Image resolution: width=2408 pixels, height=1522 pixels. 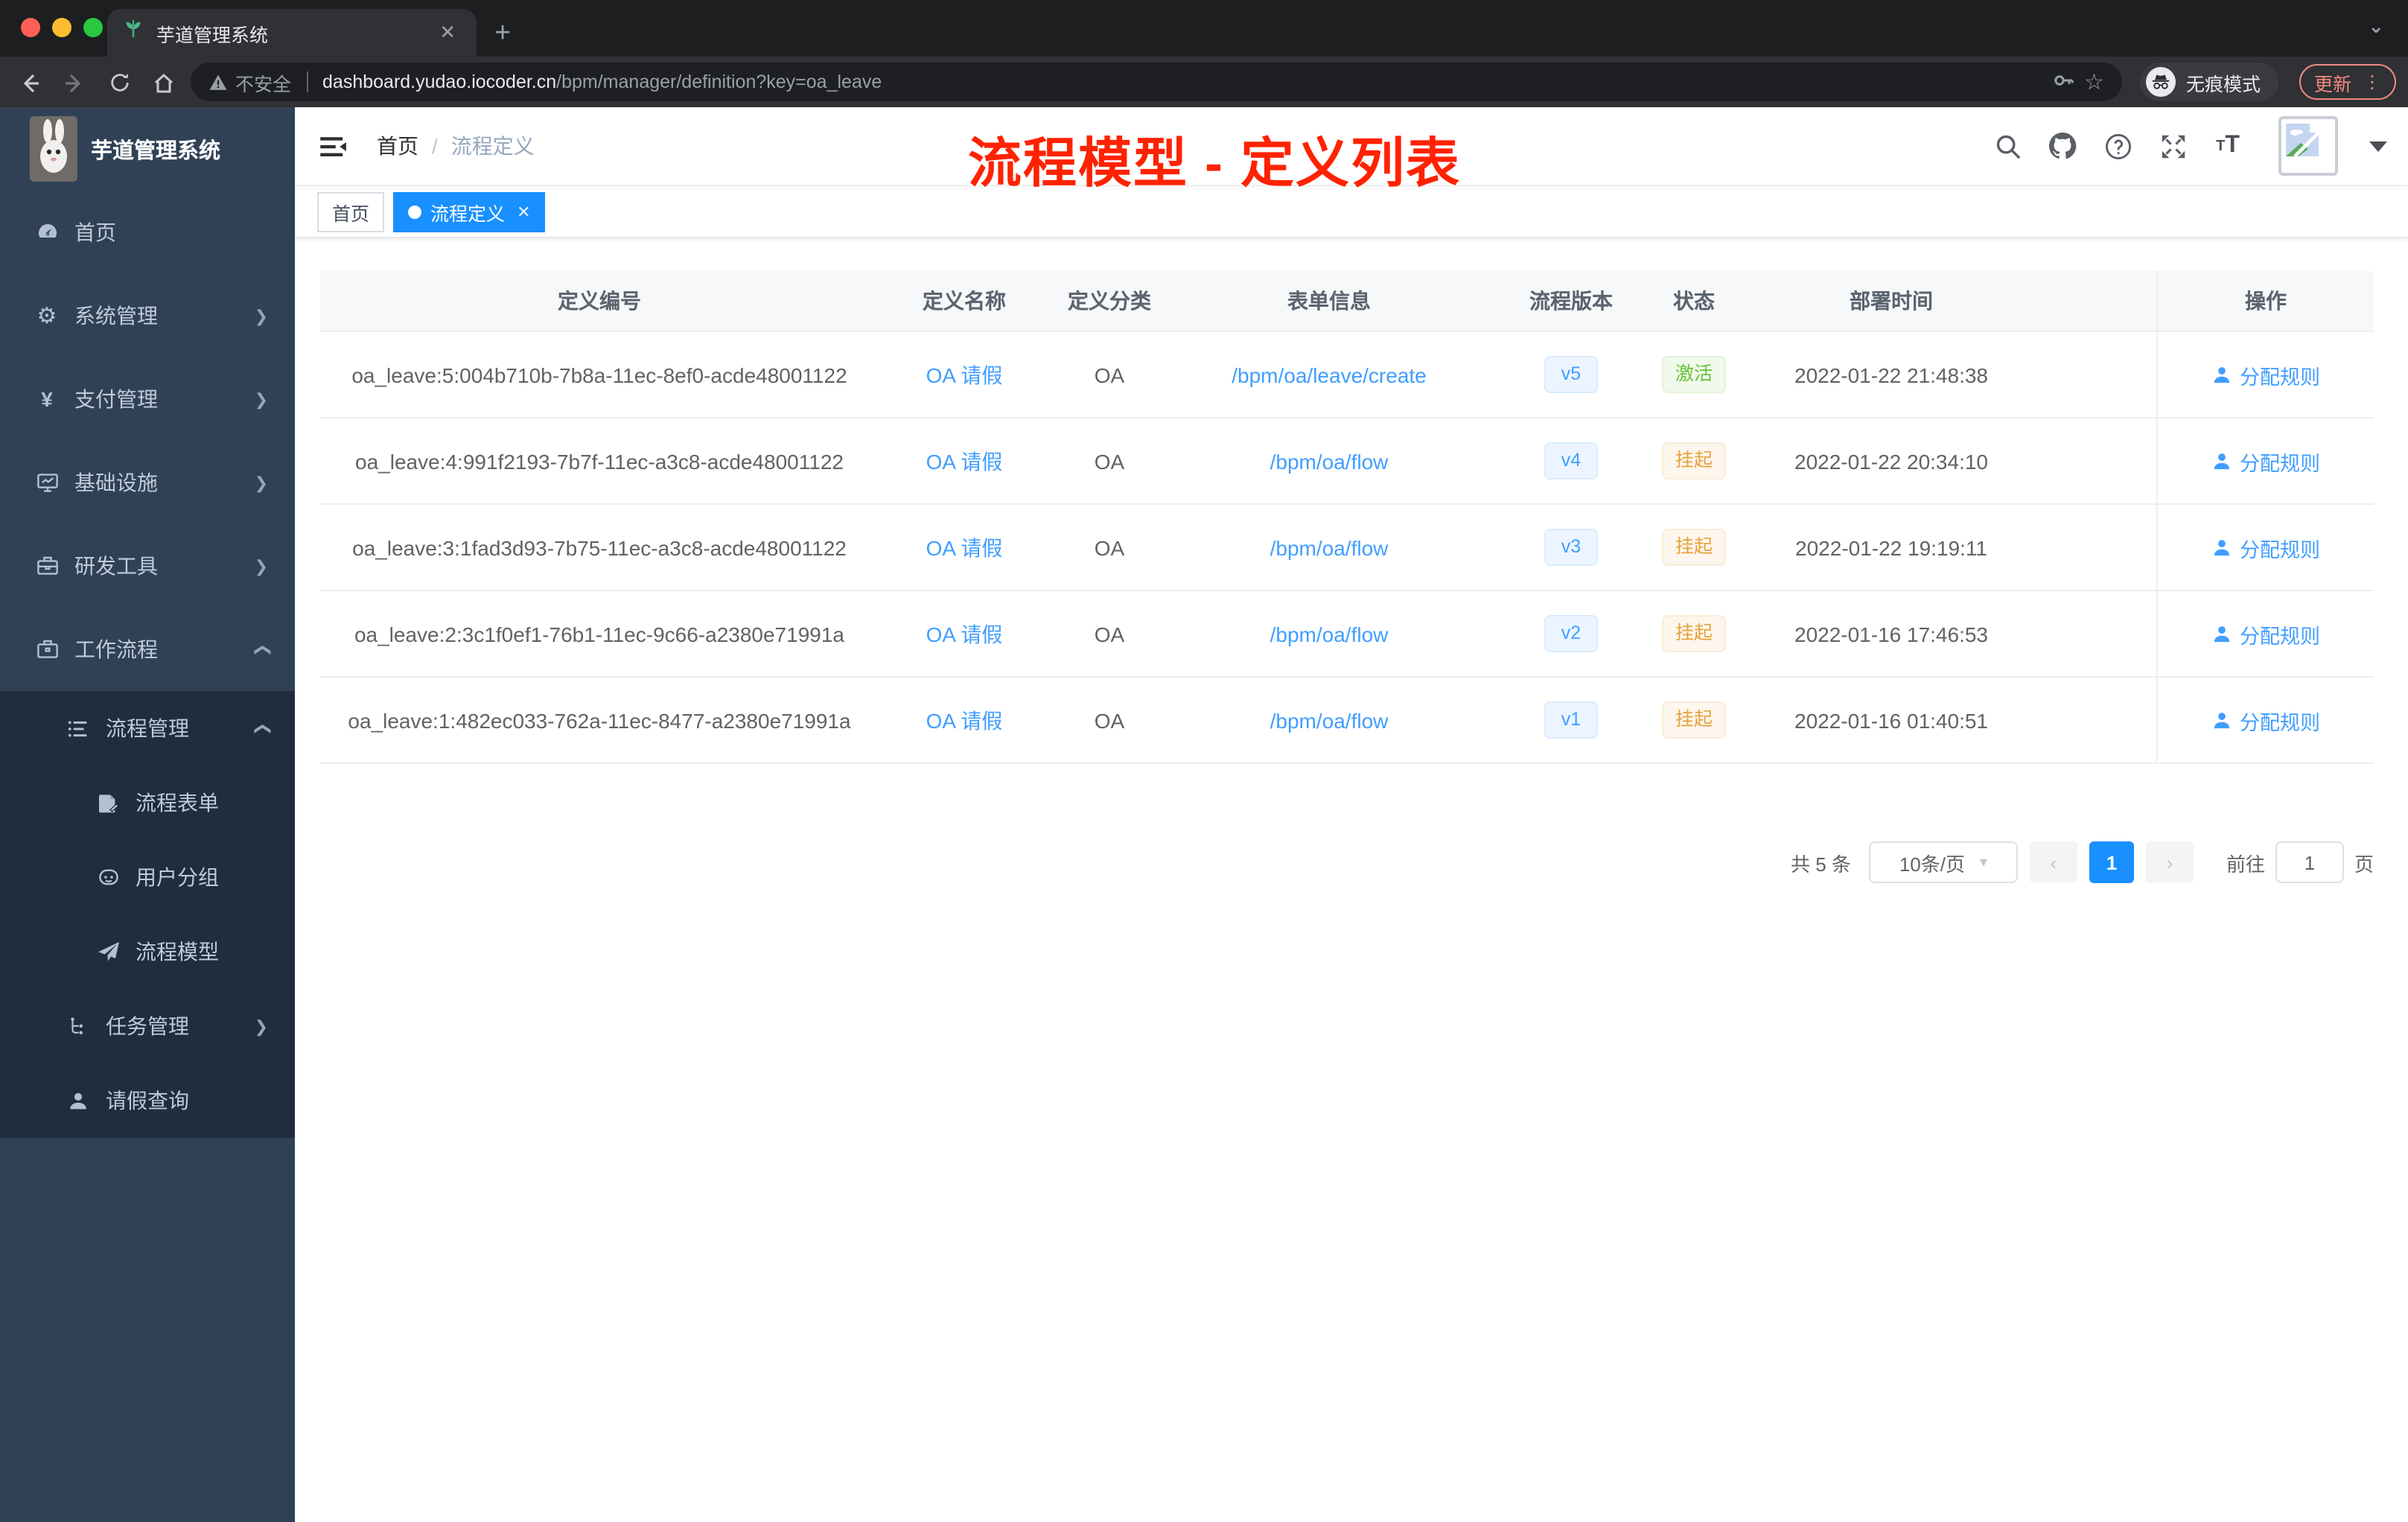 I want to click on list-icon, so click(x=78, y=728).